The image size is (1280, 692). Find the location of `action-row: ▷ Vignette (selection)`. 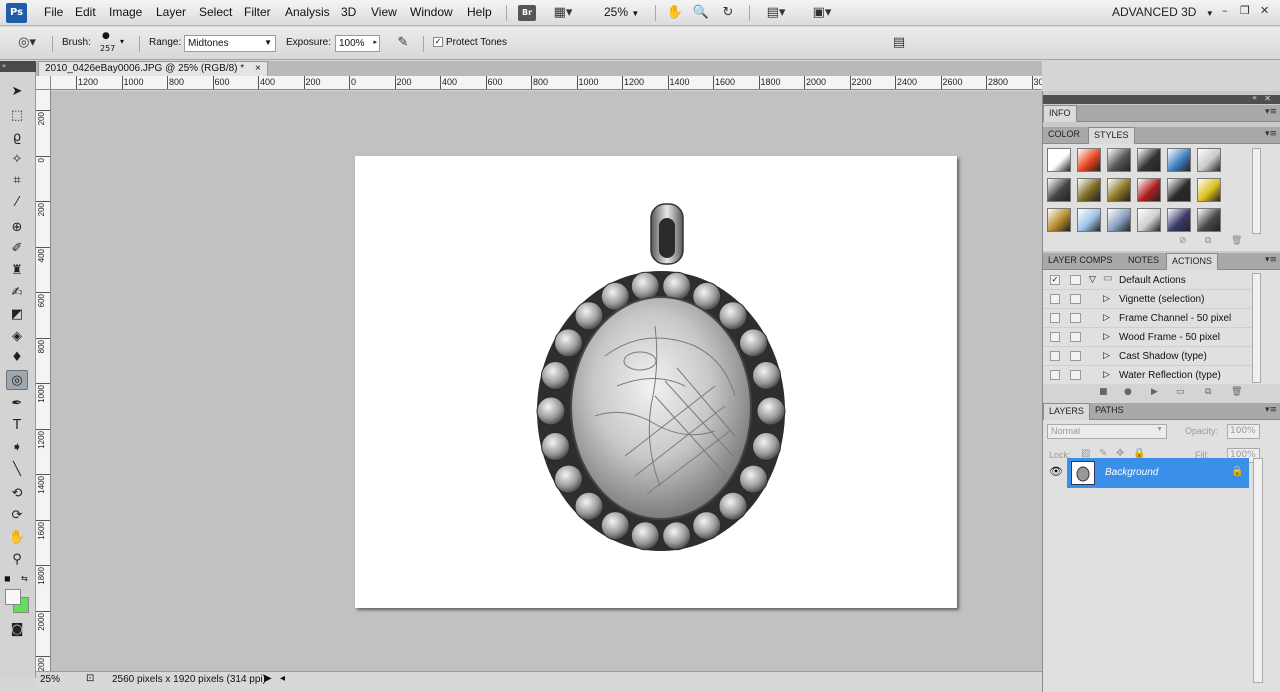

action-row: ▷ Vignette (selection) is located at coordinates (1152, 299).